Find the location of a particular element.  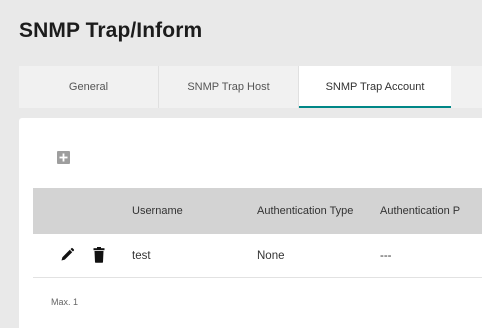

column-header-username: Username is located at coordinates (157, 211).